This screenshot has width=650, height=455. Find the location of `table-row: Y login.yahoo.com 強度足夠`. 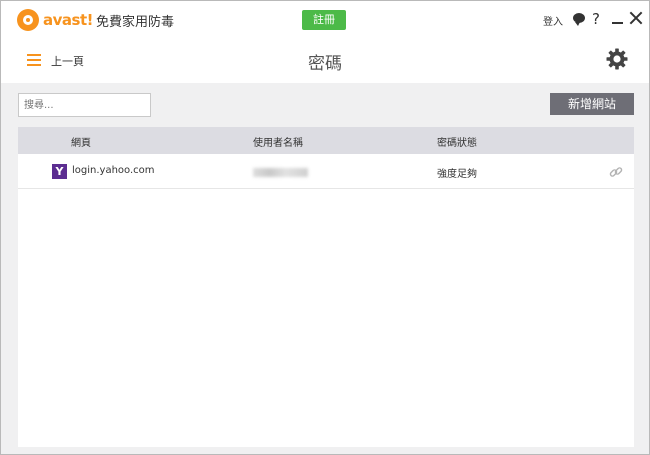

table-row: Y login.yahoo.com 強度足夠 is located at coordinates (326, 171).